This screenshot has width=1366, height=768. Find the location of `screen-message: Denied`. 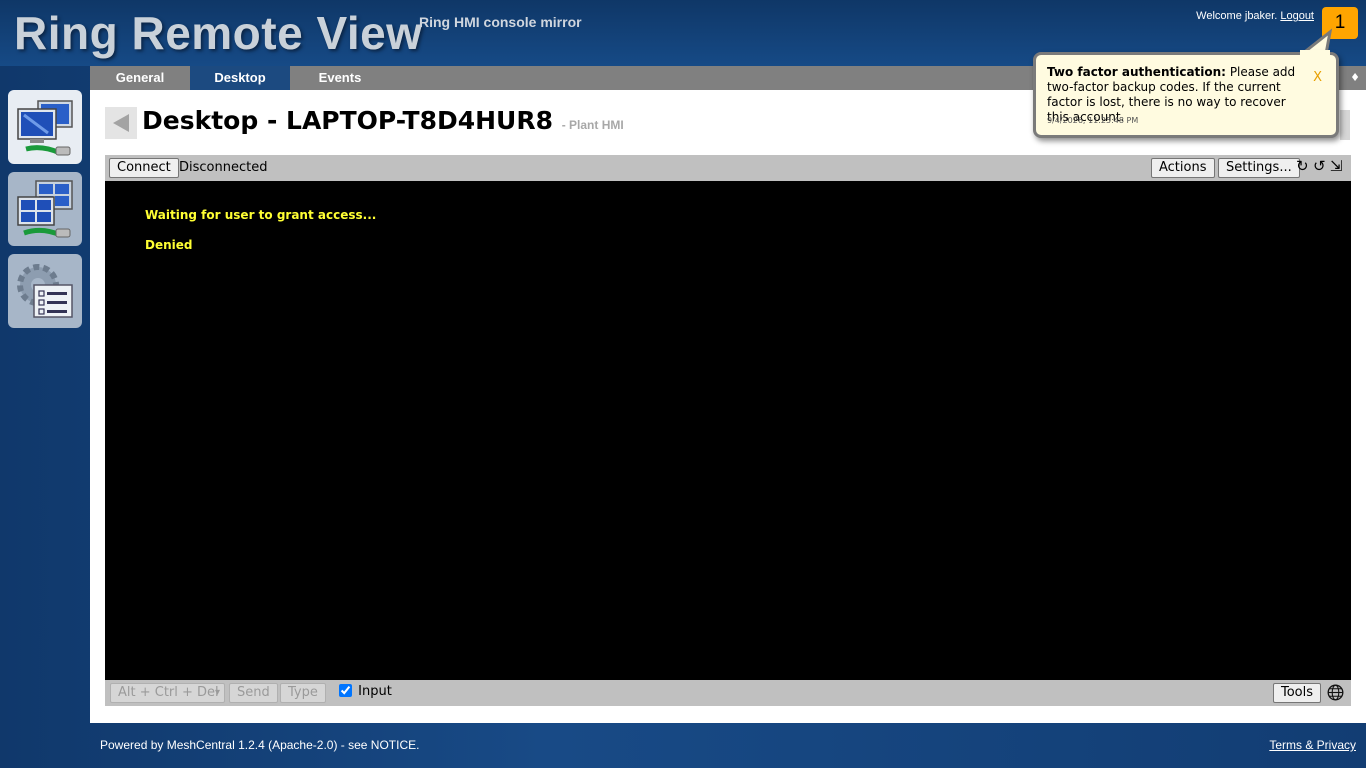

screen-message: Denied is located at coordinates (169, 245).